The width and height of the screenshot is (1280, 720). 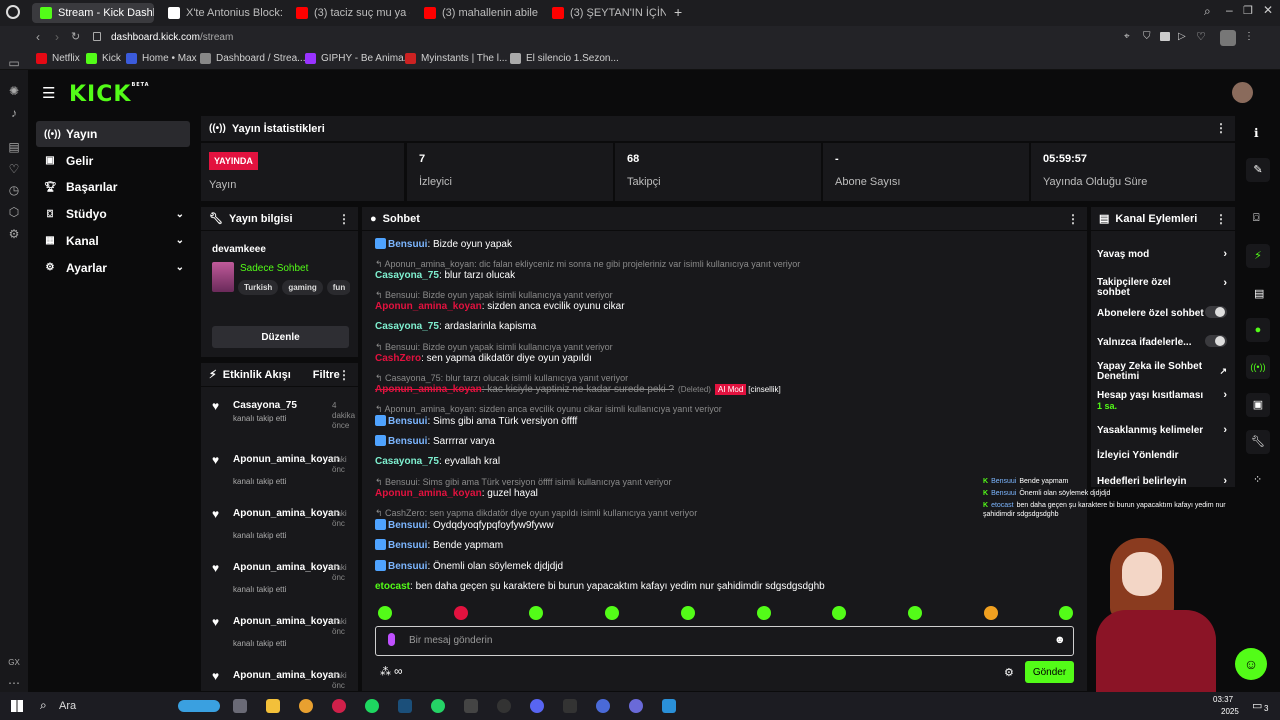 What do you see at coordinates (445, 275) in the screenshot?
I see `chat-message: Casayona_75: blur tarzı olucak` at bounding box center [445, 275].